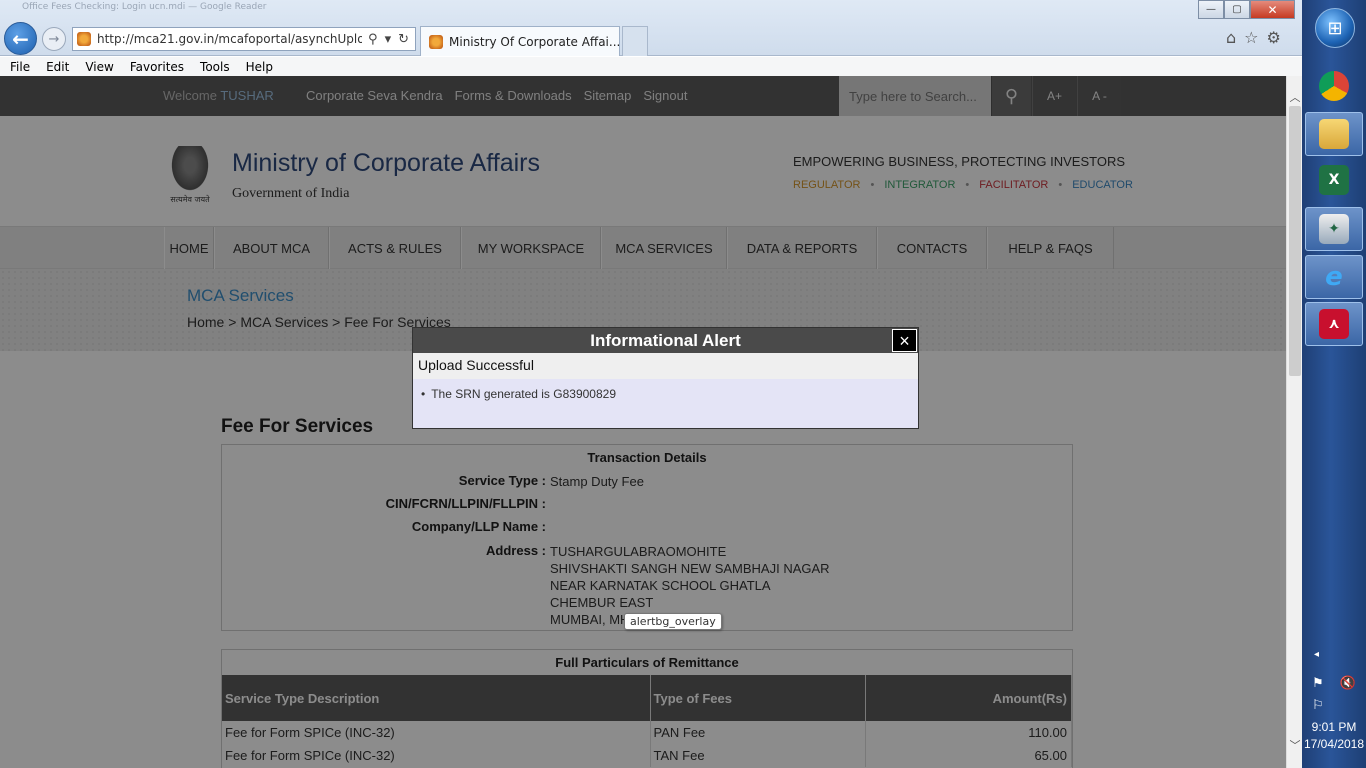 This screenshot has height=768, width=1366. I want to click on tab-favicon, so click(436, 41).